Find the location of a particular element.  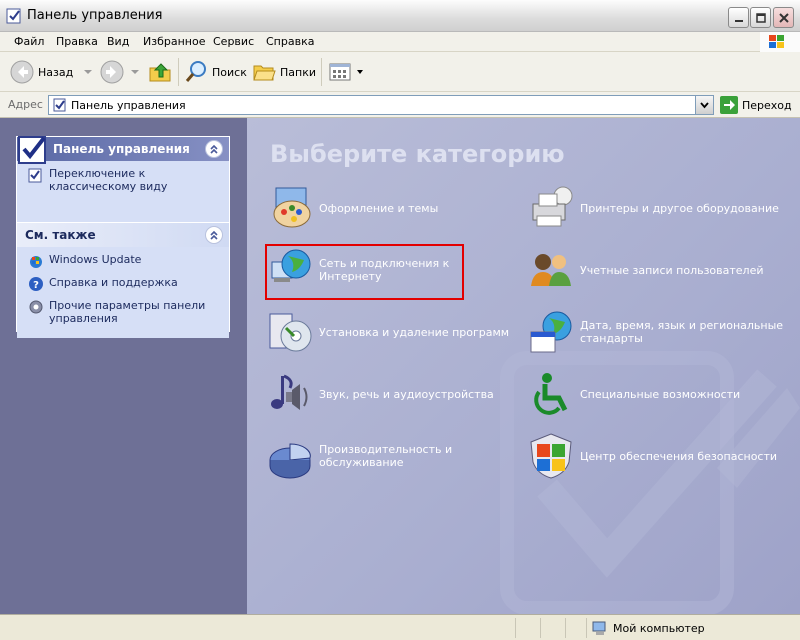

category-label: Центр обеспечения безопасности is located at coordinates (679, 456).